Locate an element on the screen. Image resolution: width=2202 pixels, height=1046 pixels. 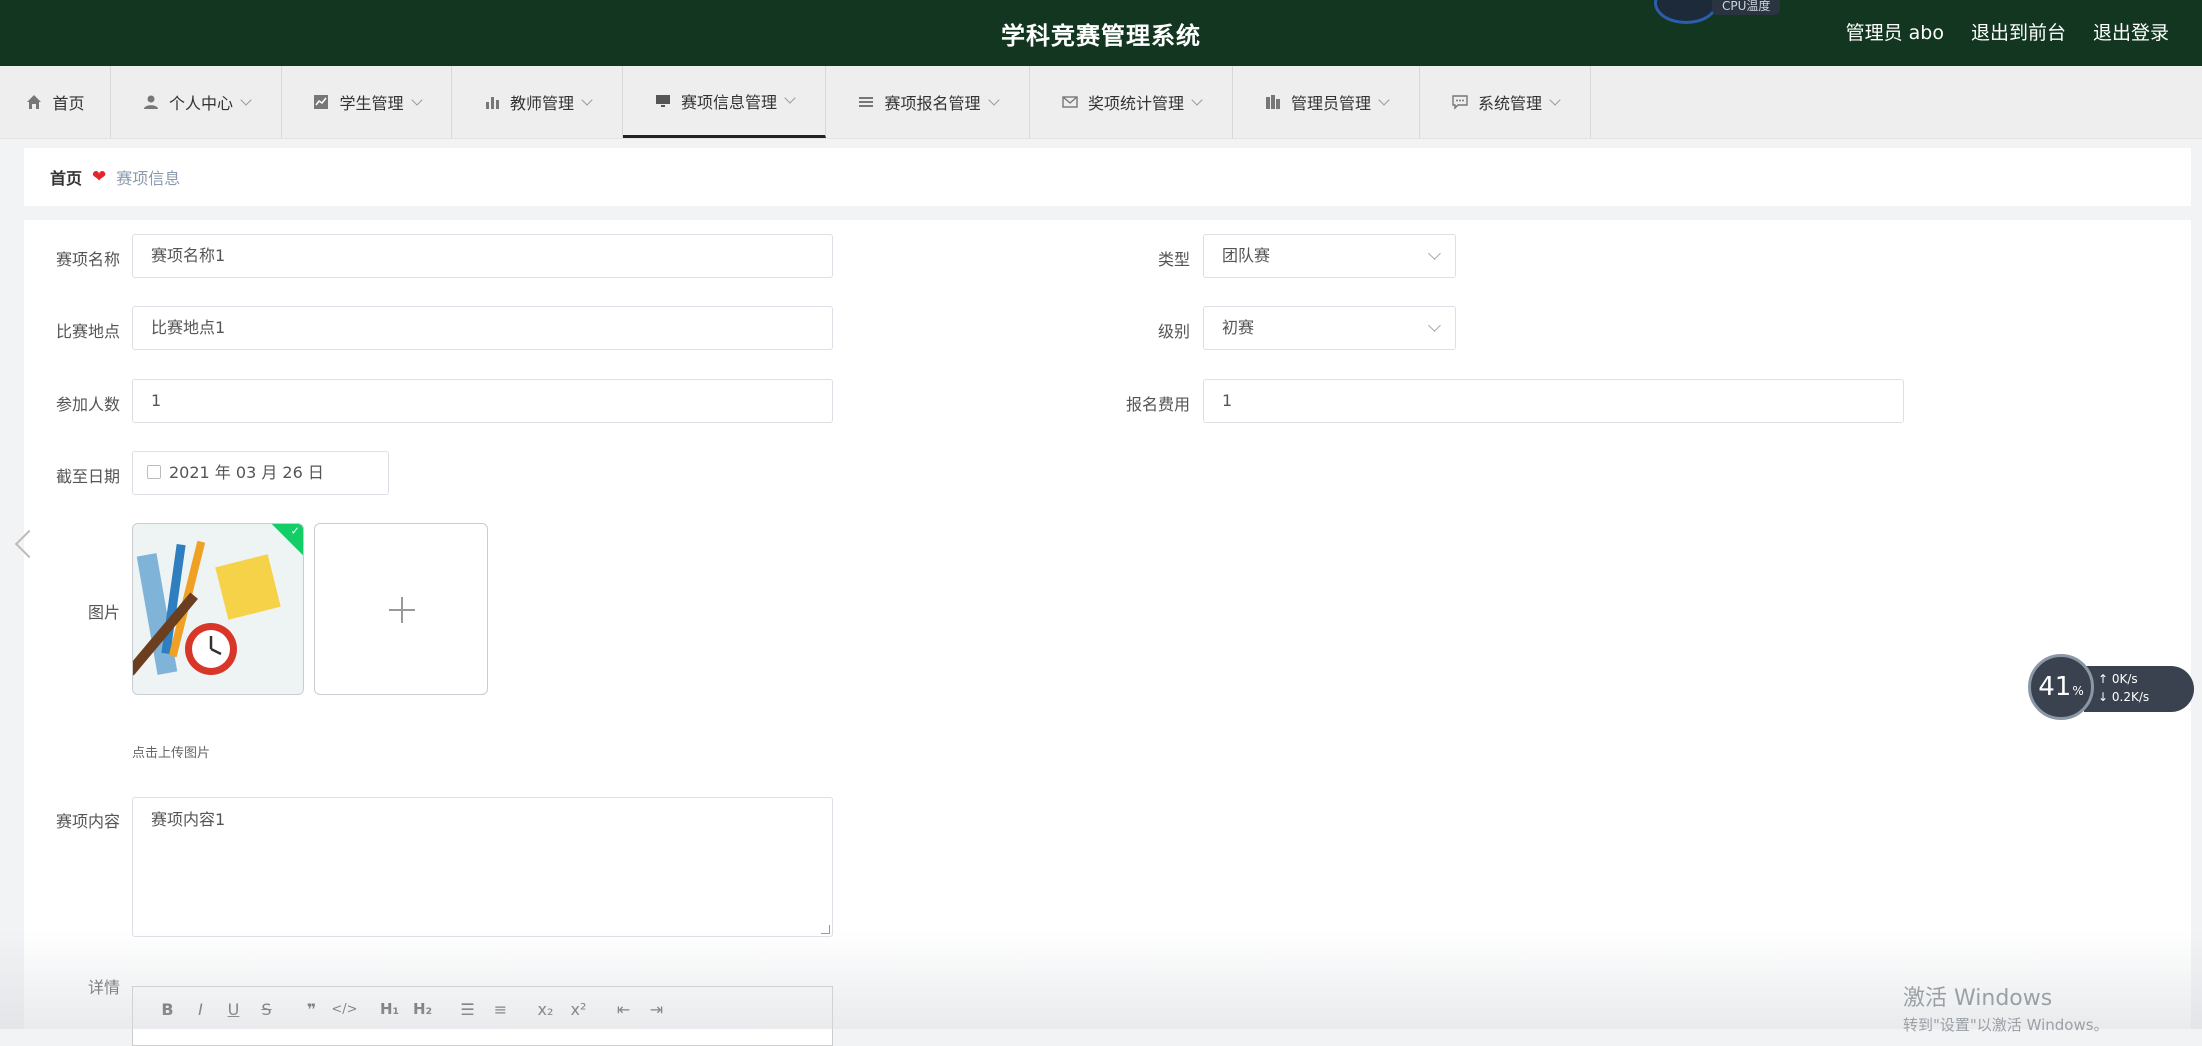
nav-item-system: 系统管理 is located at coordinates (1505, 102).